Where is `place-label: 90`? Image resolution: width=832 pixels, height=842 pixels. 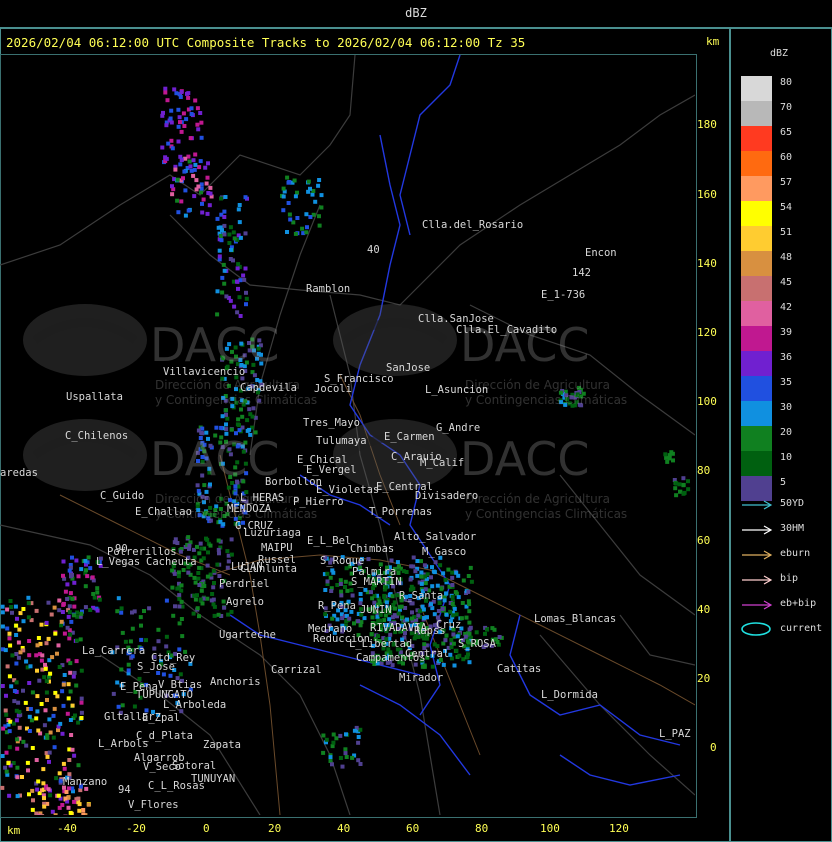
place-label: 90 is located at coordinates (121, 549).